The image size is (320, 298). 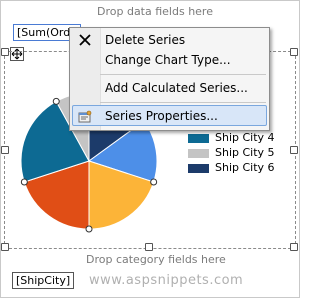 I want to click on properties-icon, so click(x=85, y=116).